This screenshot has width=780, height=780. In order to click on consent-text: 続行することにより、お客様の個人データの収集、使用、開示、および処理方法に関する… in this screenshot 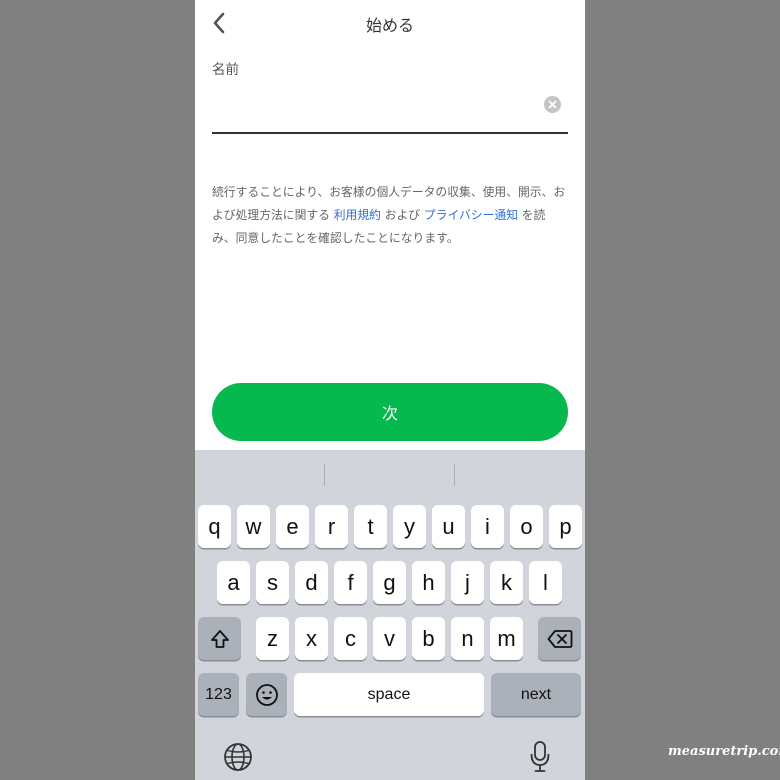, I will do `click(390, 215)`.